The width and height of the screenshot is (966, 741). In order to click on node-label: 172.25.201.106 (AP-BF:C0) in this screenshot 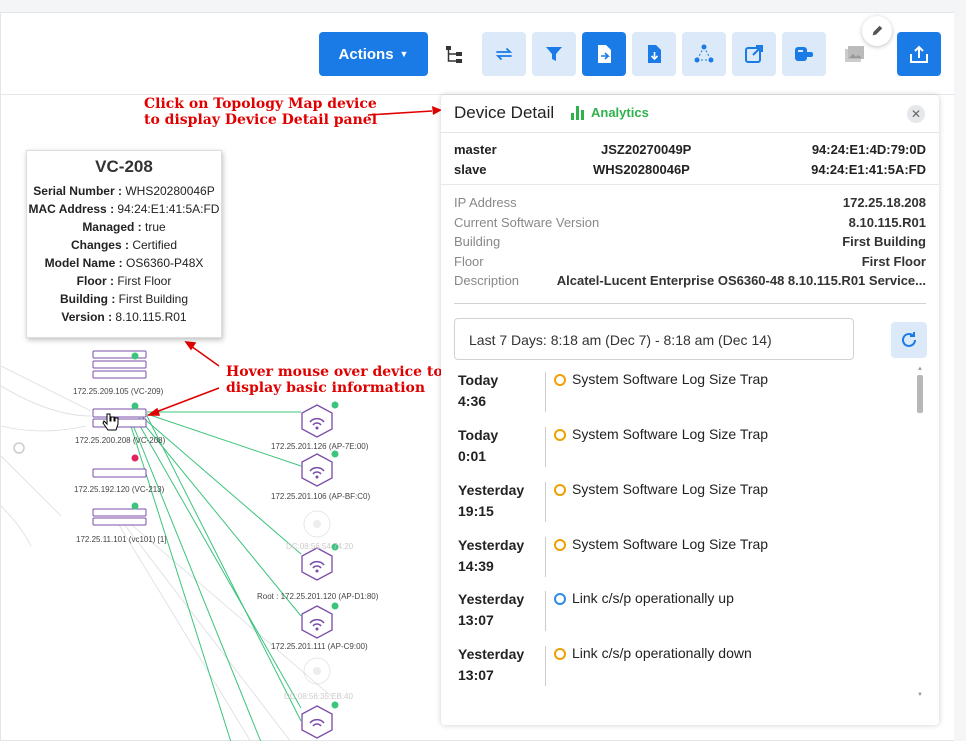, I will do `click(321, 496)`.